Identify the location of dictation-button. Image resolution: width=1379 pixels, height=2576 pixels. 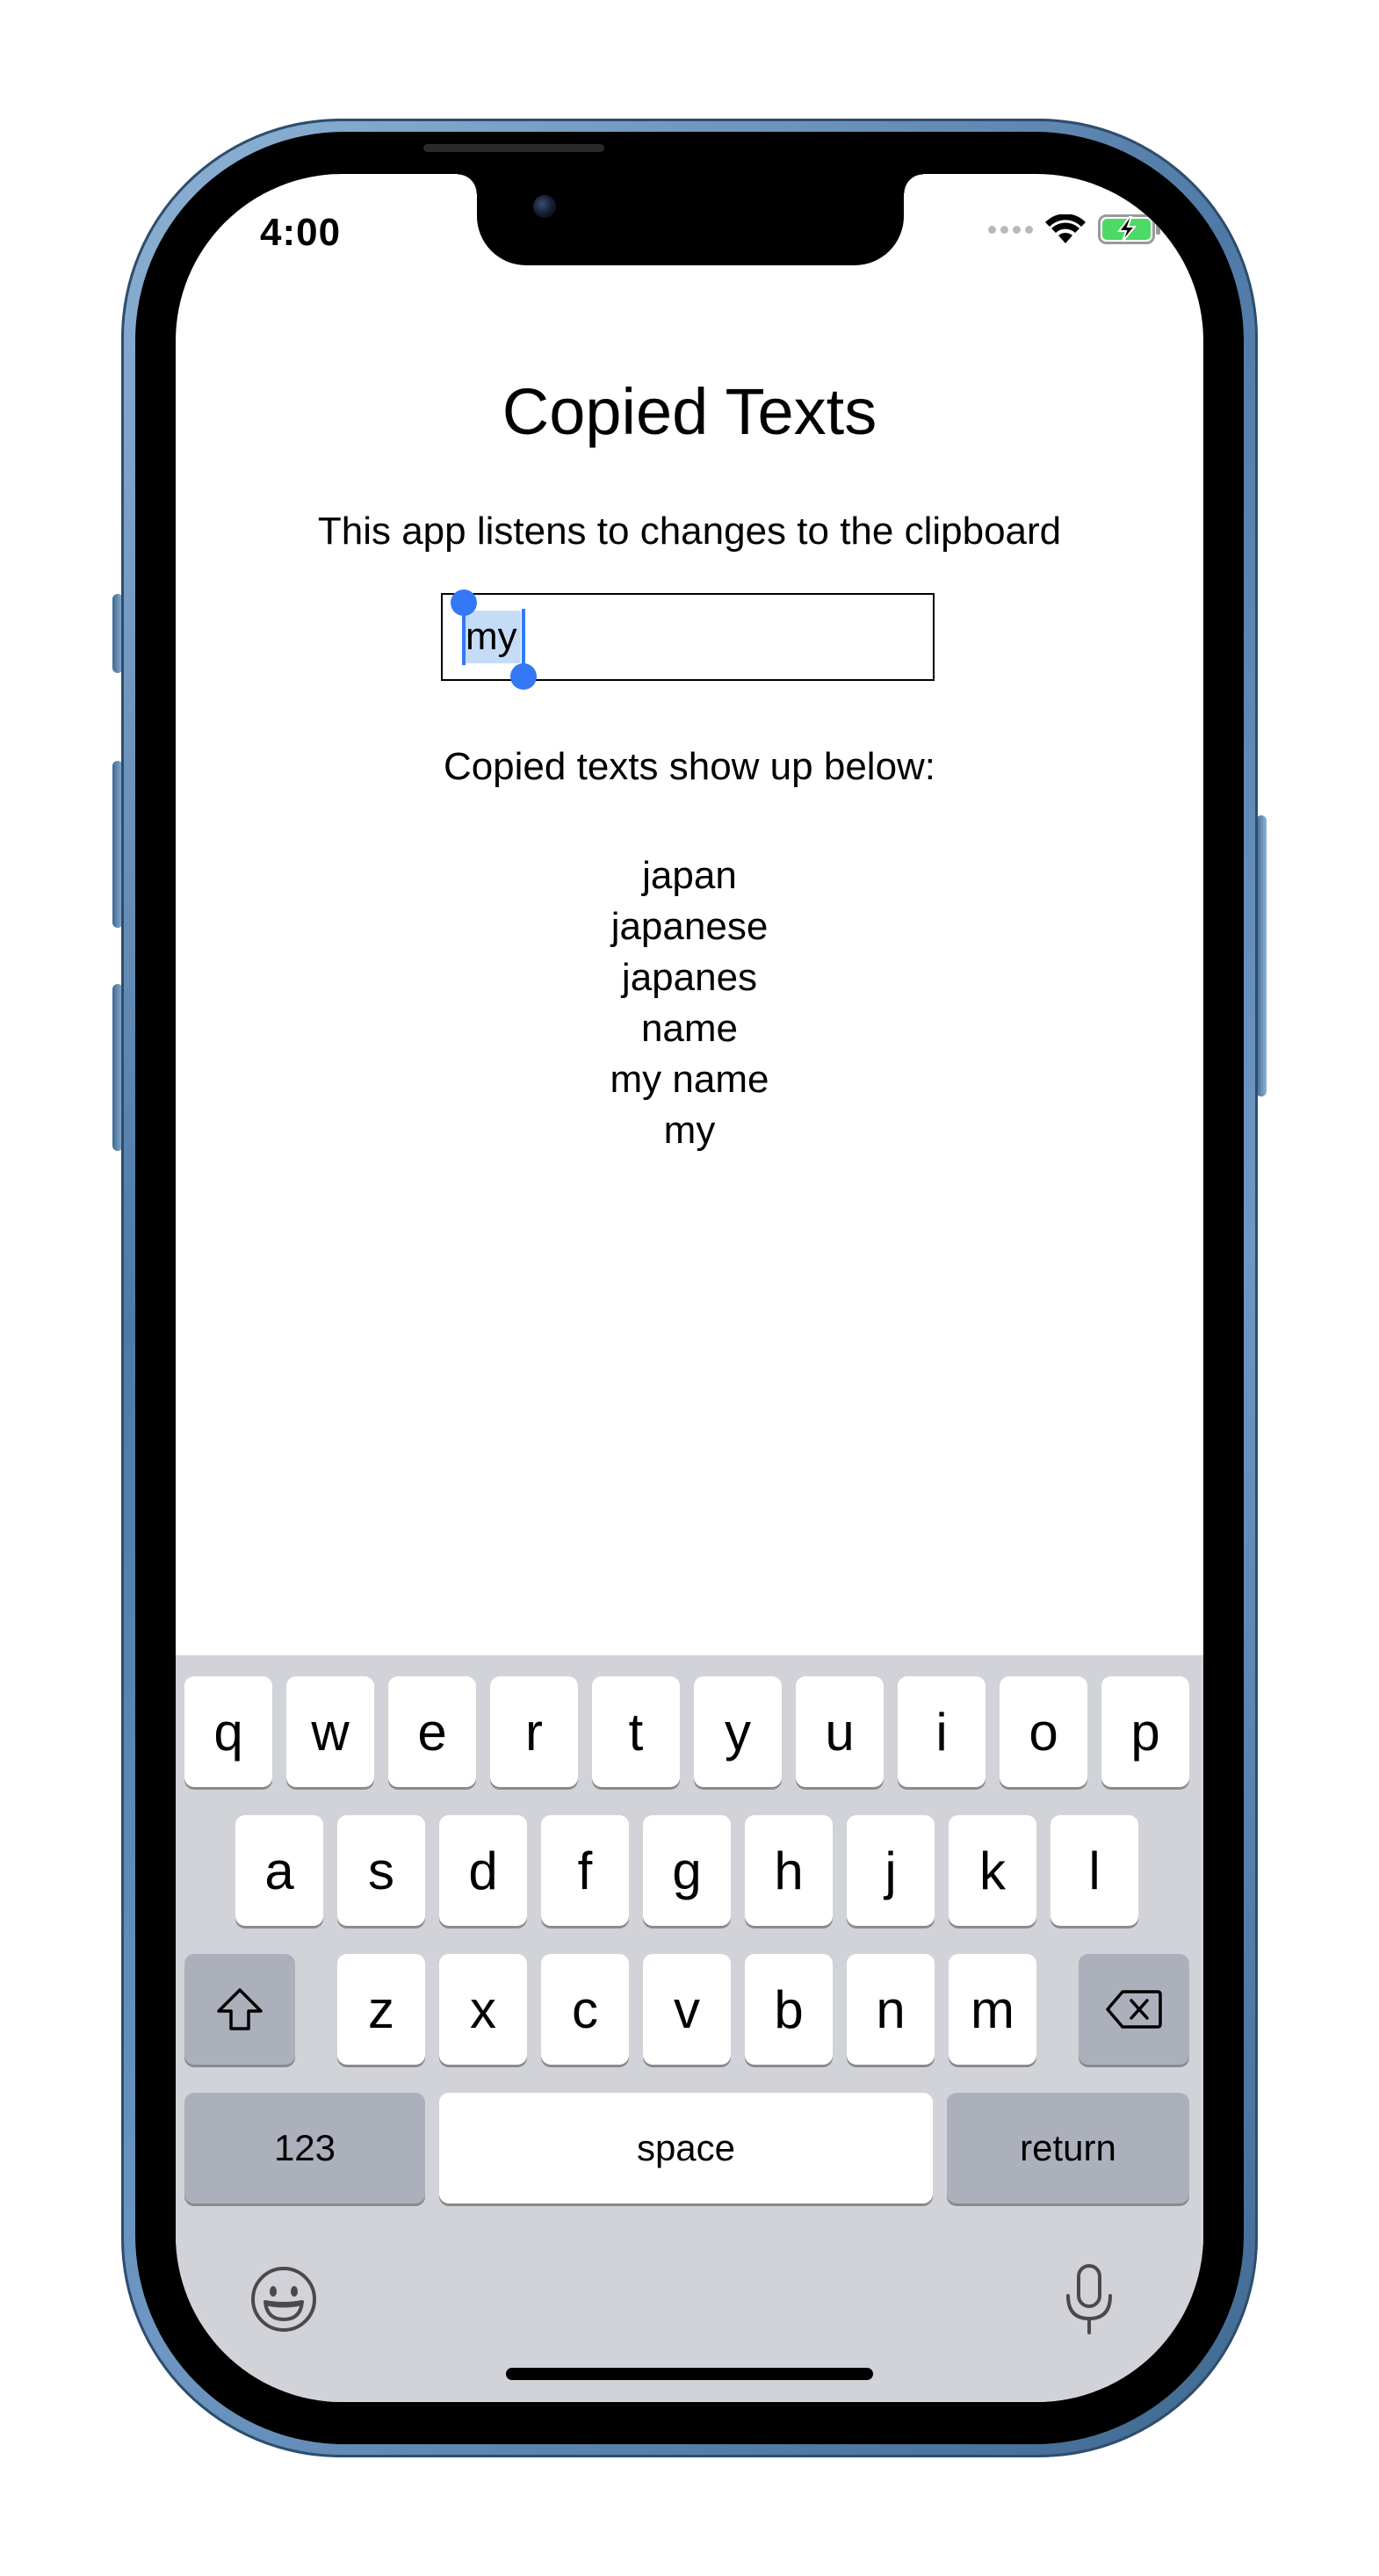
(1089, 2300).